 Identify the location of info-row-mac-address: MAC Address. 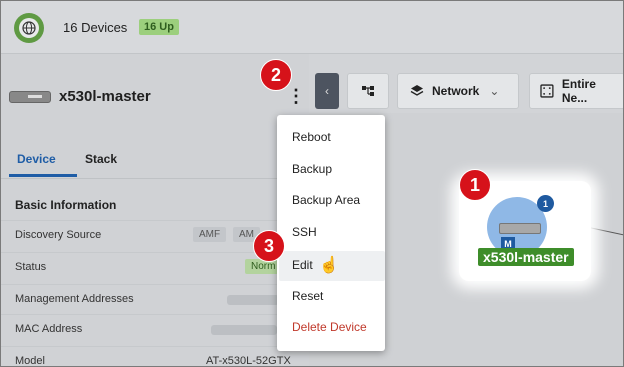
(155, 329).